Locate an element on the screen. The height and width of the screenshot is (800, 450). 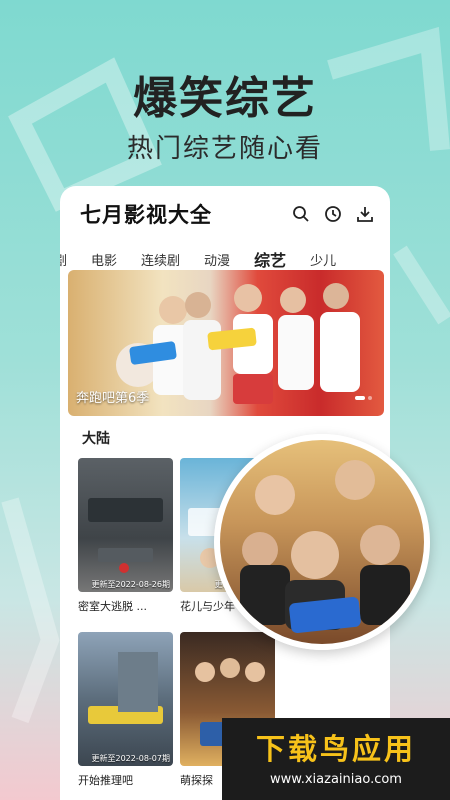
show-card: 更新至2022-08-07期 开始推理吧 is located at coordinates (125, 710).